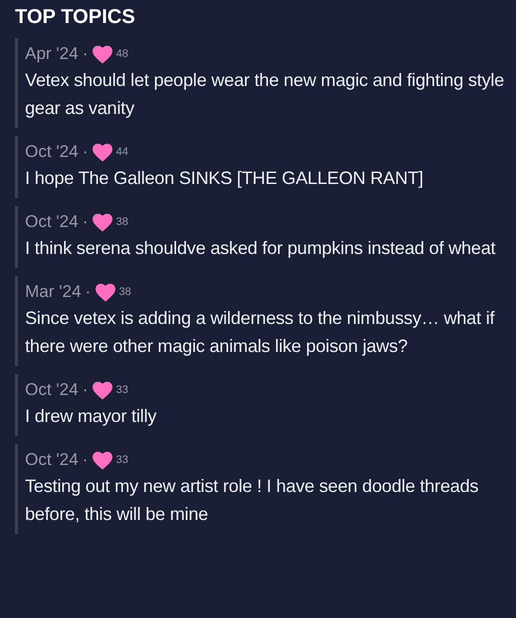  What do you see at coordinates (267, 248) in the screenshot?
I see `topic-link: I think serena shouldve asked for pumpkins instead of wheat` at bounding box center [267, 248].